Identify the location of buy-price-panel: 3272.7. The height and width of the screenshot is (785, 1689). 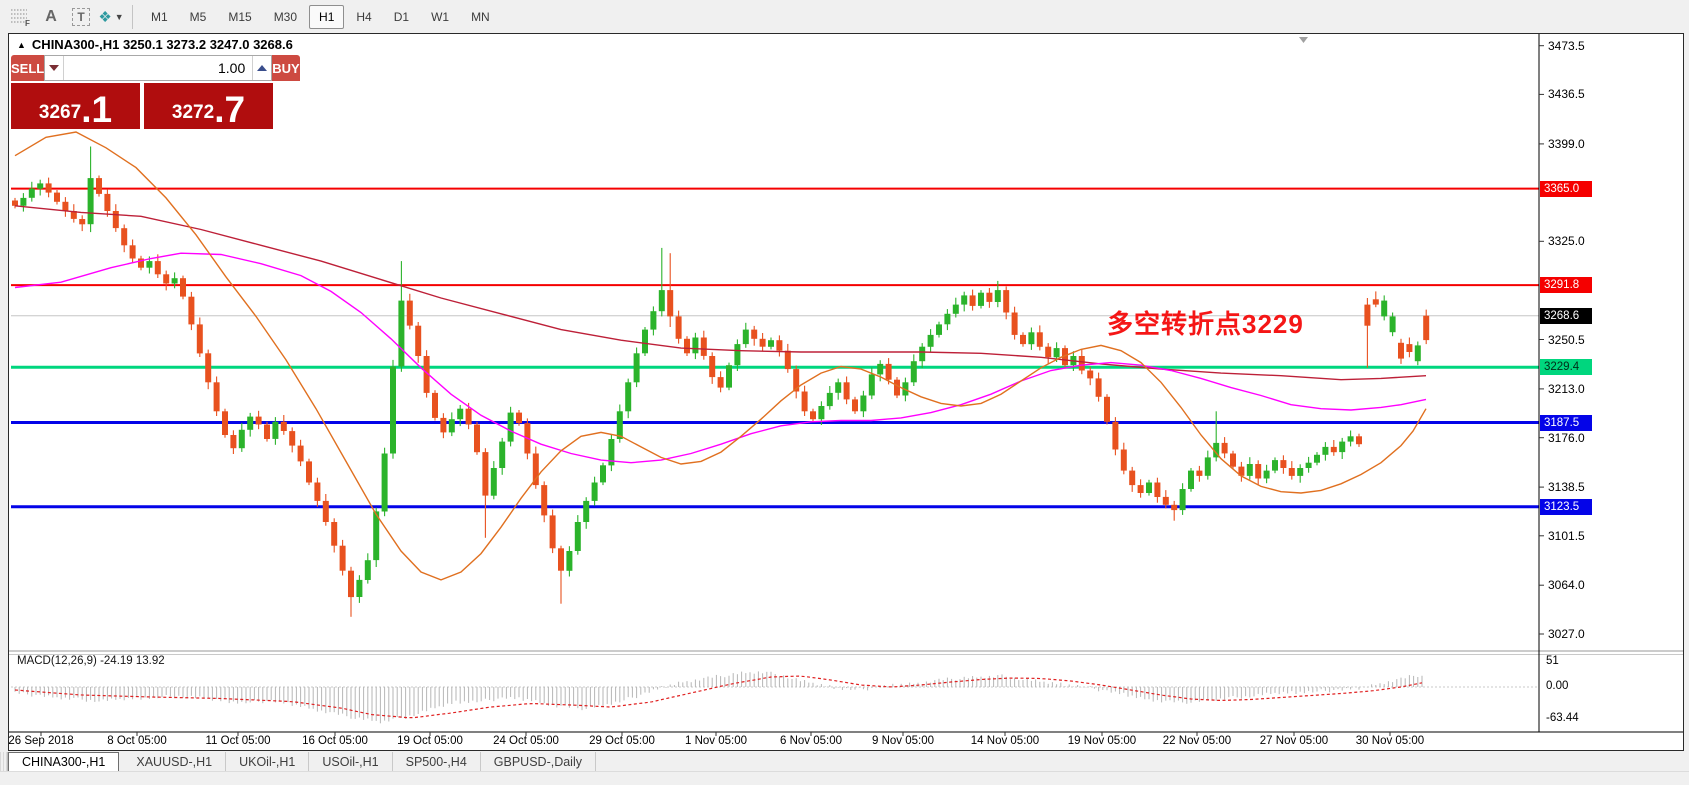
(208, 106).